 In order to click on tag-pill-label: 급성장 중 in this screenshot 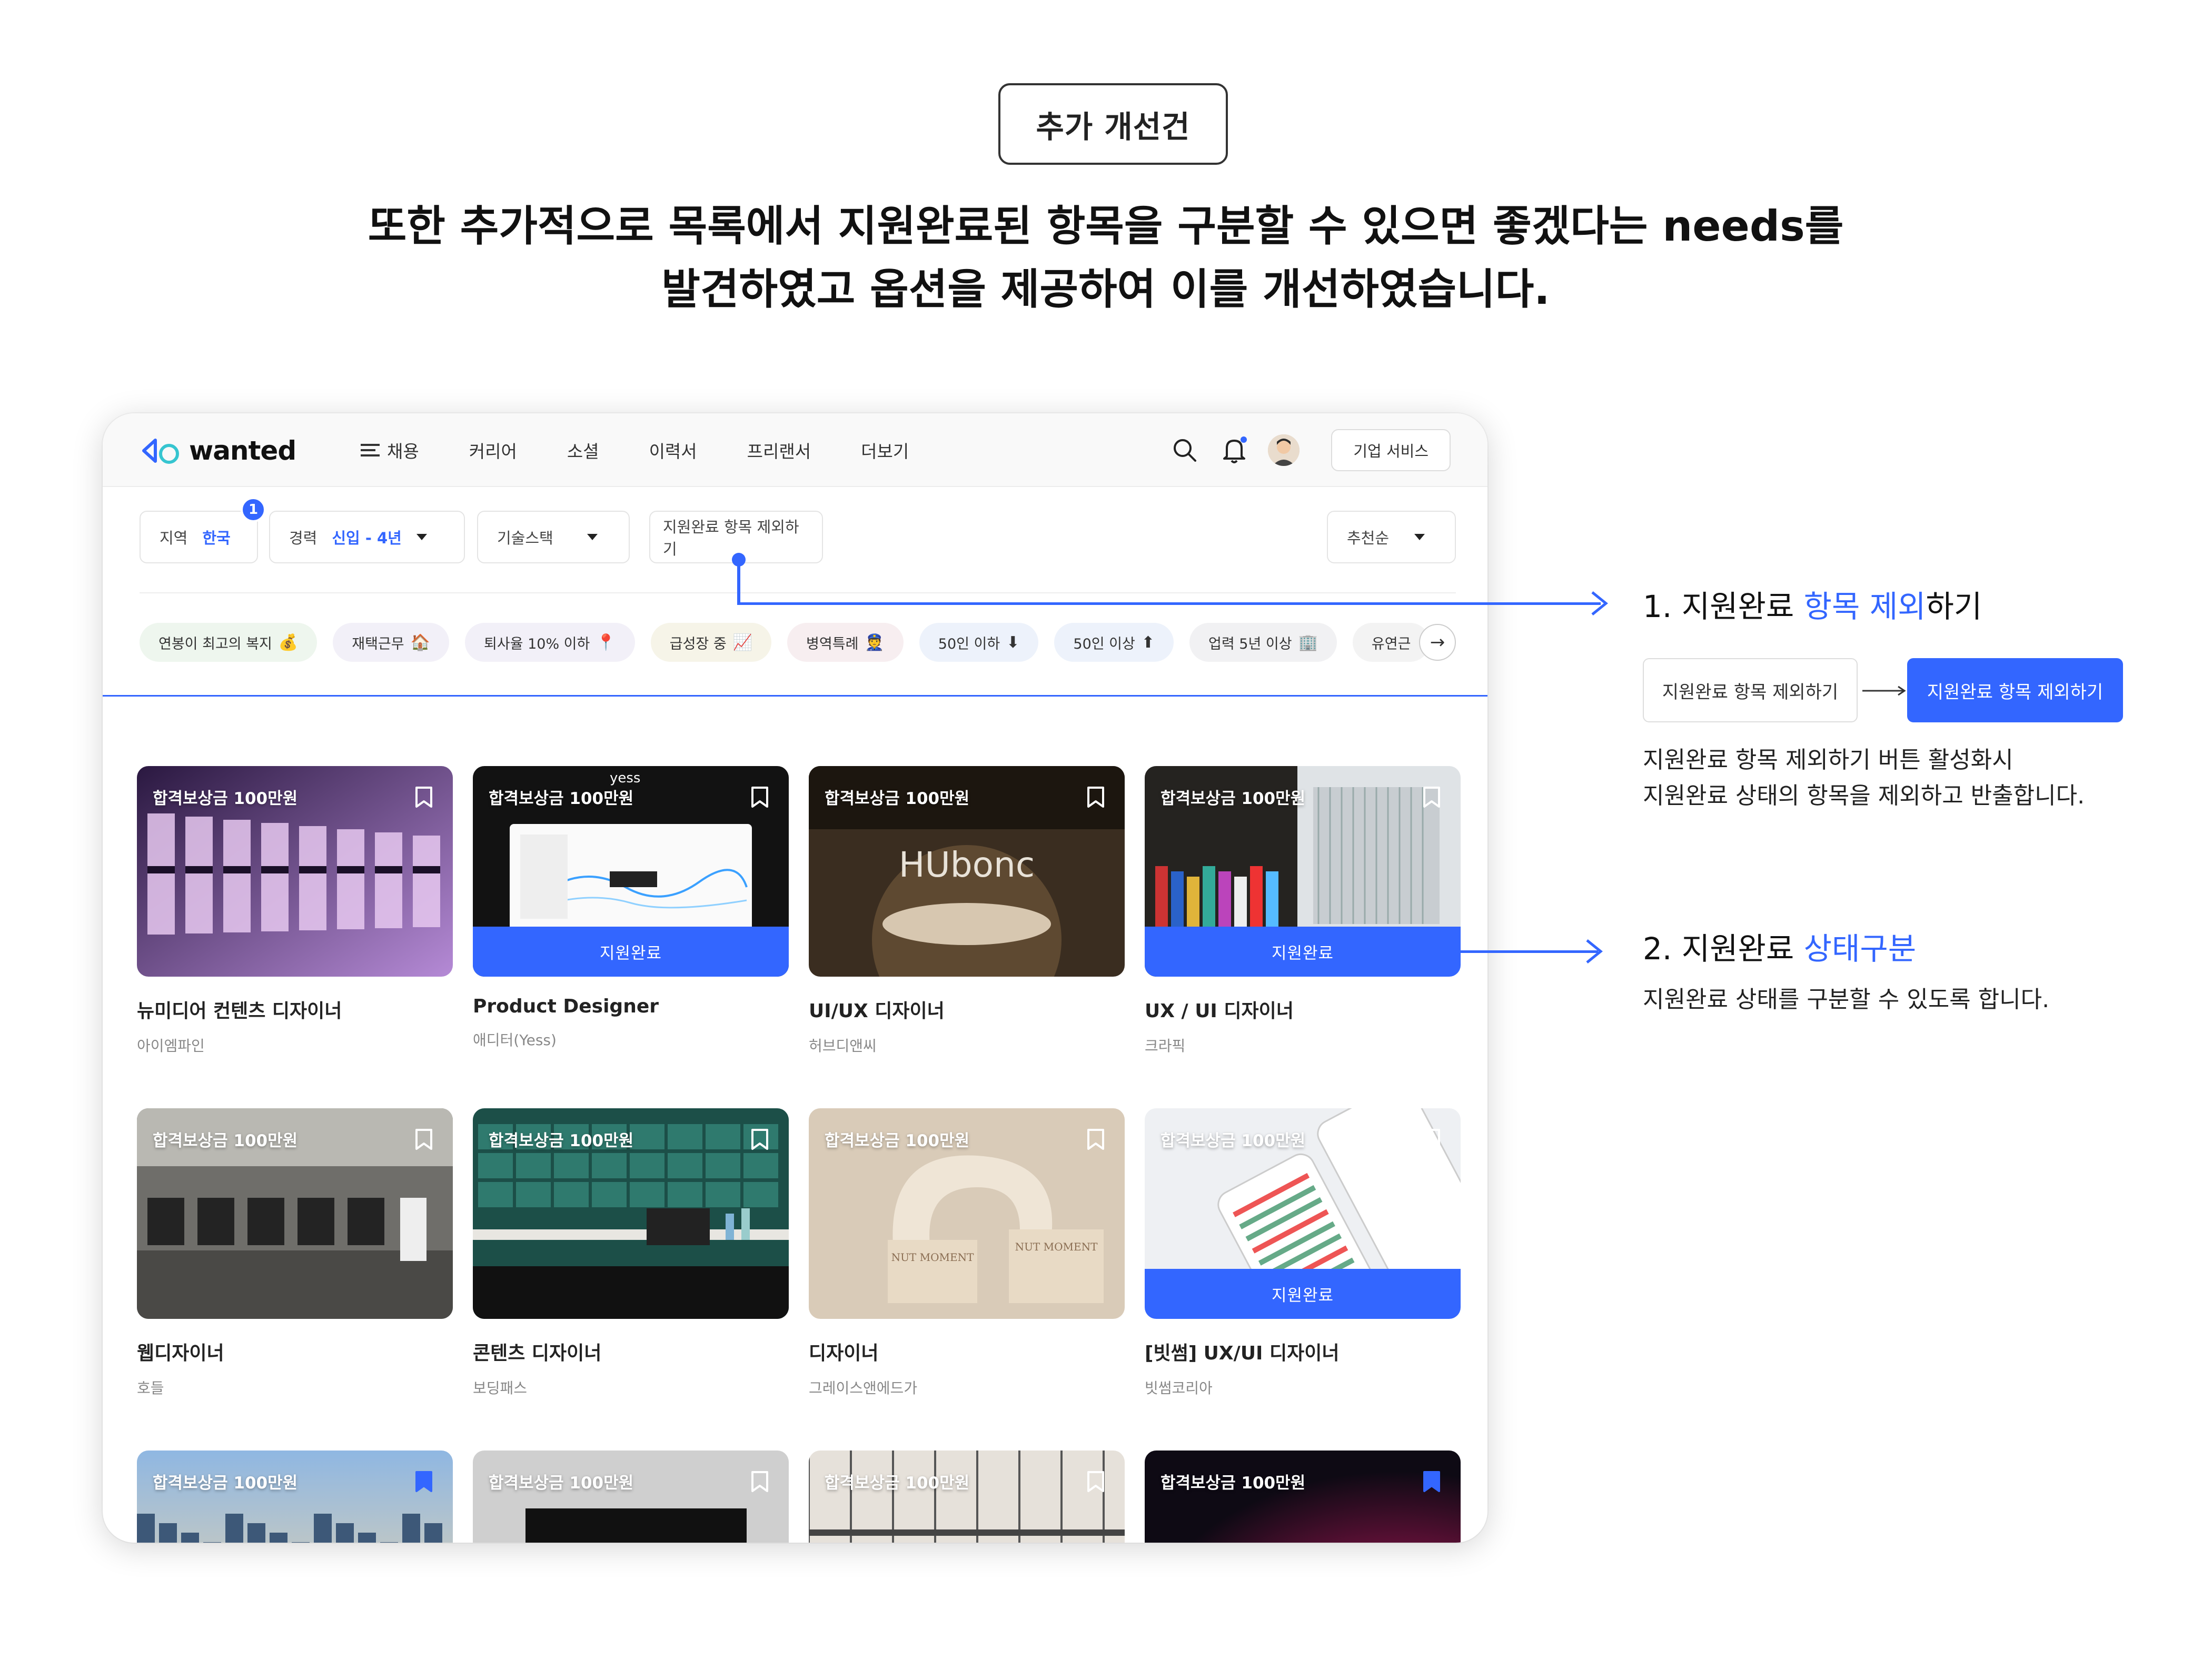, I will do `click(698, 643)`.